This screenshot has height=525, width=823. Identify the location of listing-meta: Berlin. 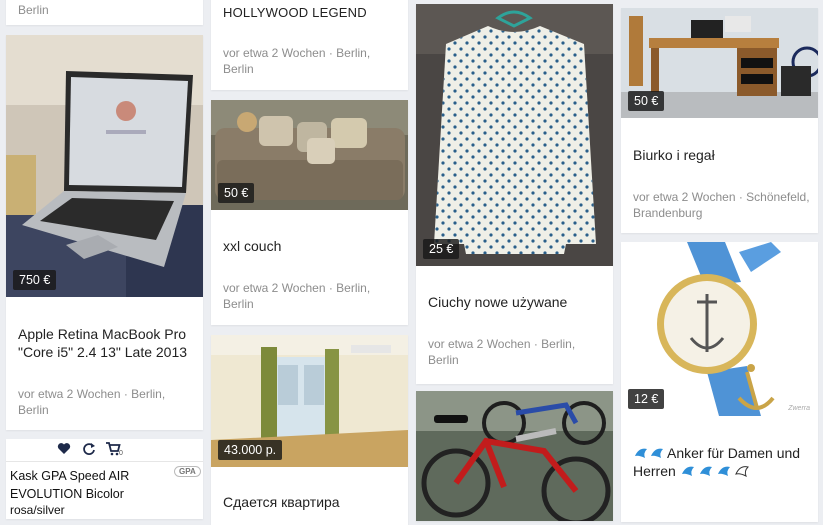
(33, 10).